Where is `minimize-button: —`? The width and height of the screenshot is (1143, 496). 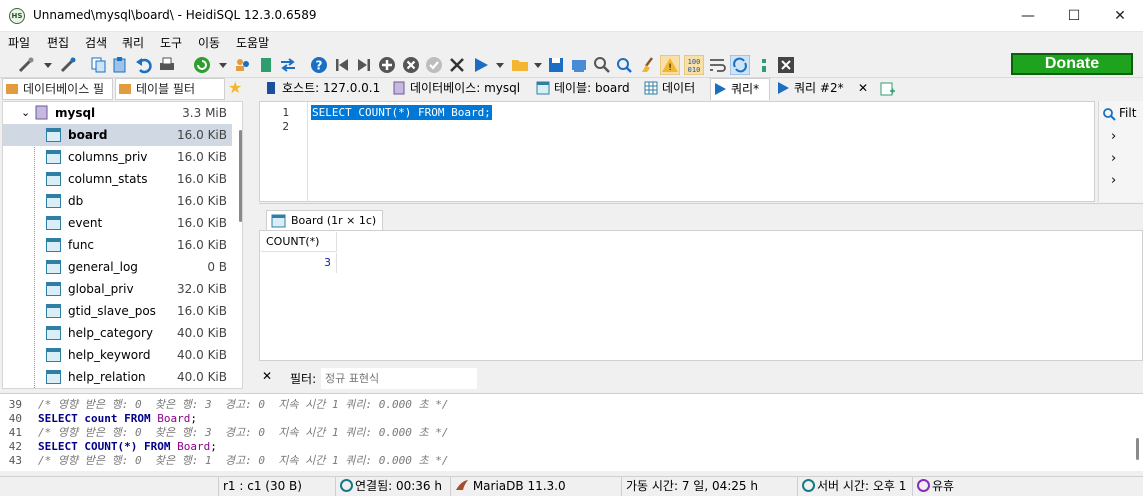
minimize-button: — is located at coordinates (1028, 16).